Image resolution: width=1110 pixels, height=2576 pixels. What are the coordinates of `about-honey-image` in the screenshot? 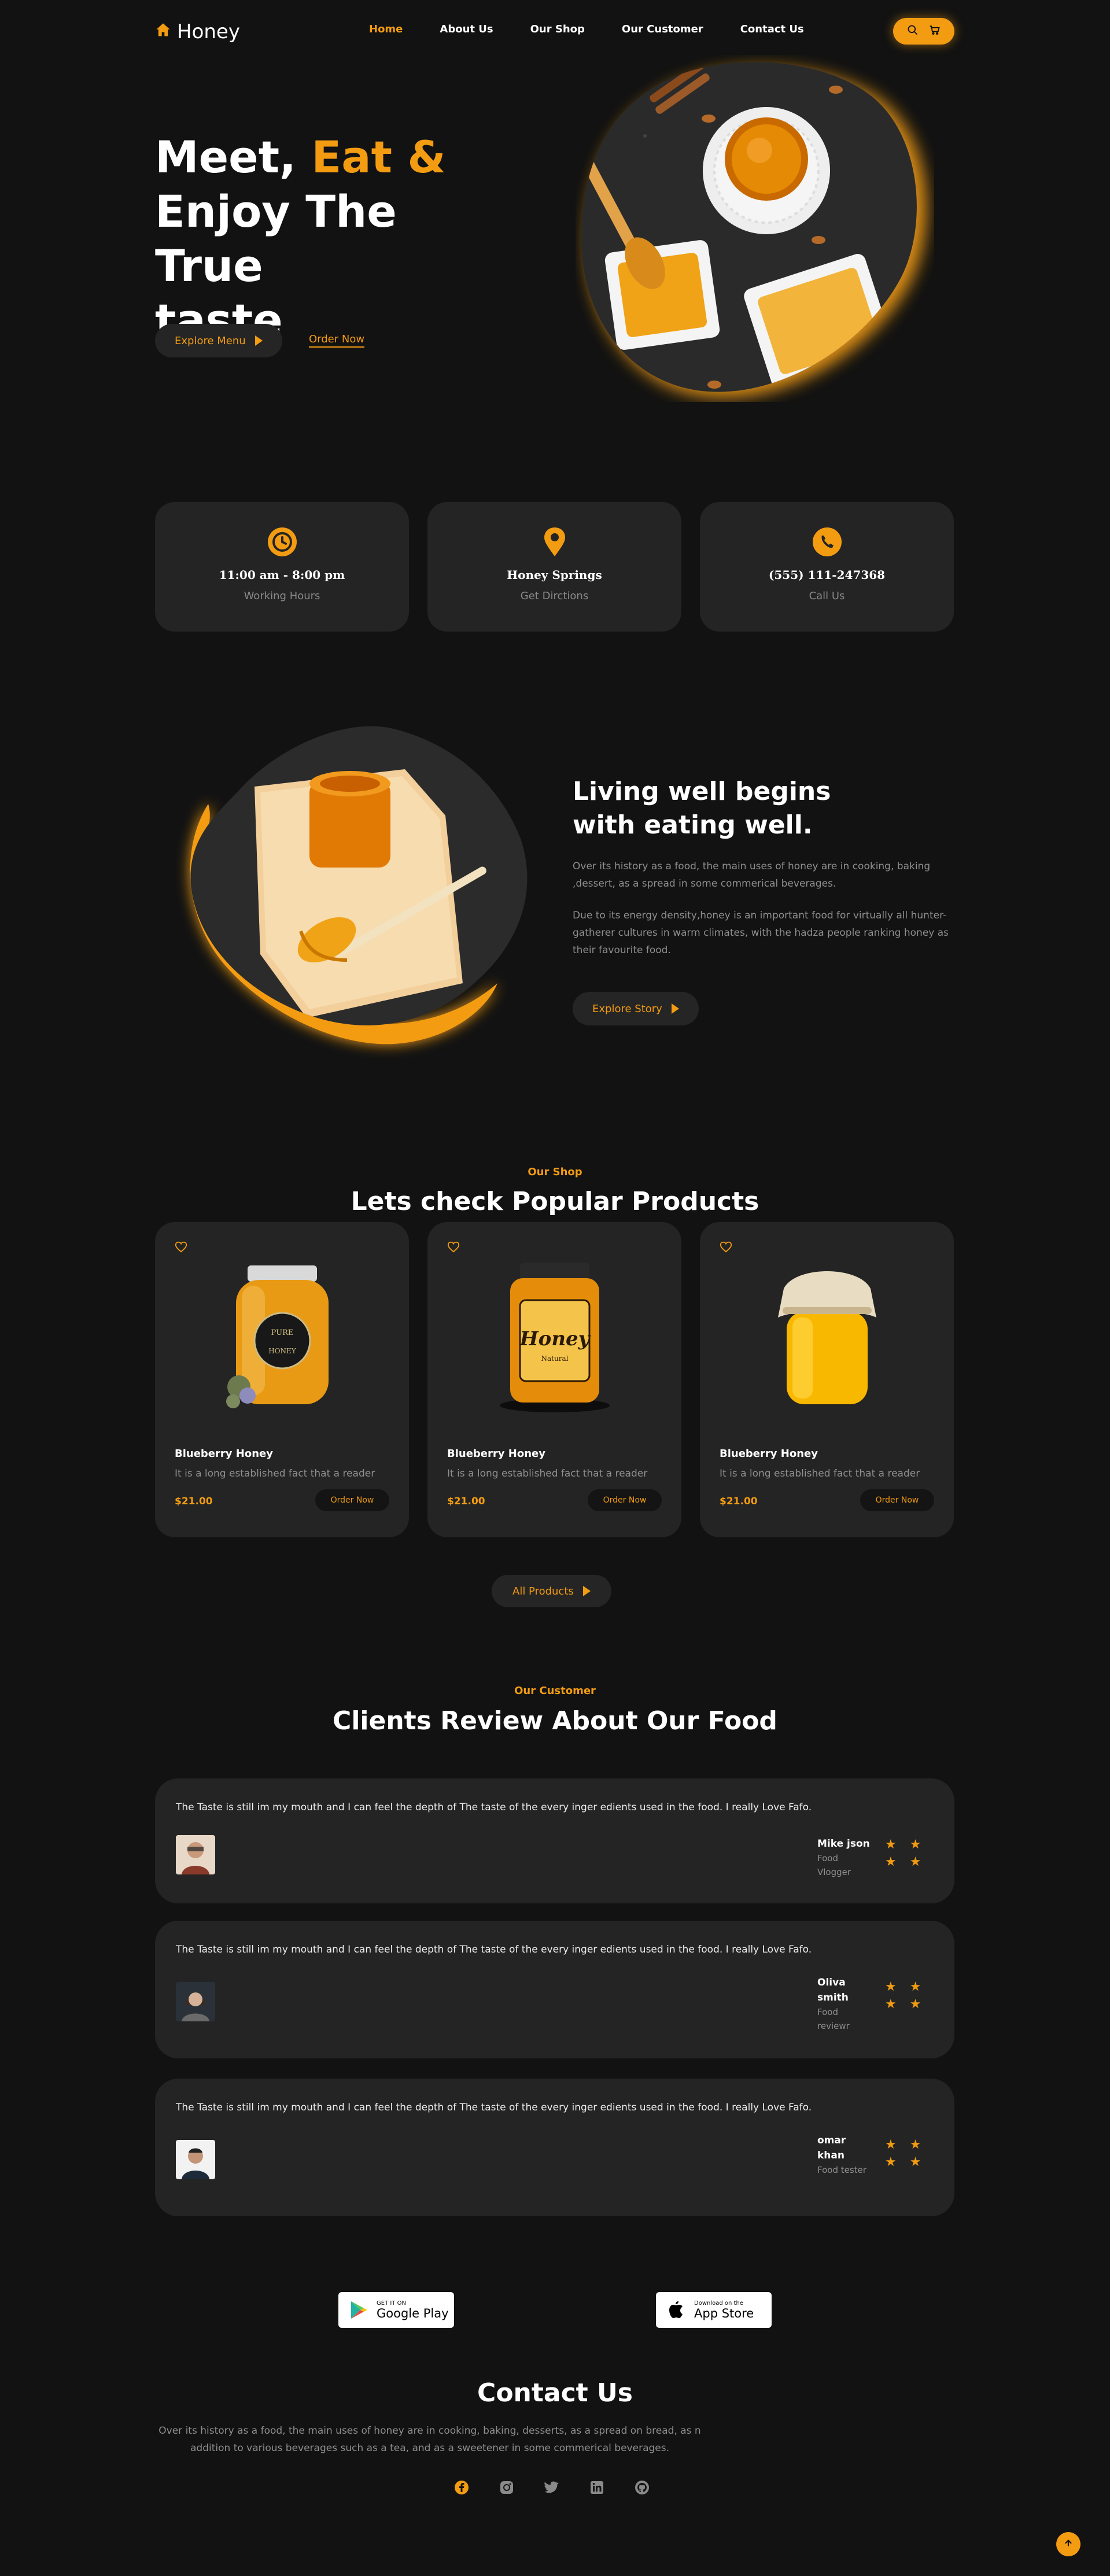 It's located at (359, 890).